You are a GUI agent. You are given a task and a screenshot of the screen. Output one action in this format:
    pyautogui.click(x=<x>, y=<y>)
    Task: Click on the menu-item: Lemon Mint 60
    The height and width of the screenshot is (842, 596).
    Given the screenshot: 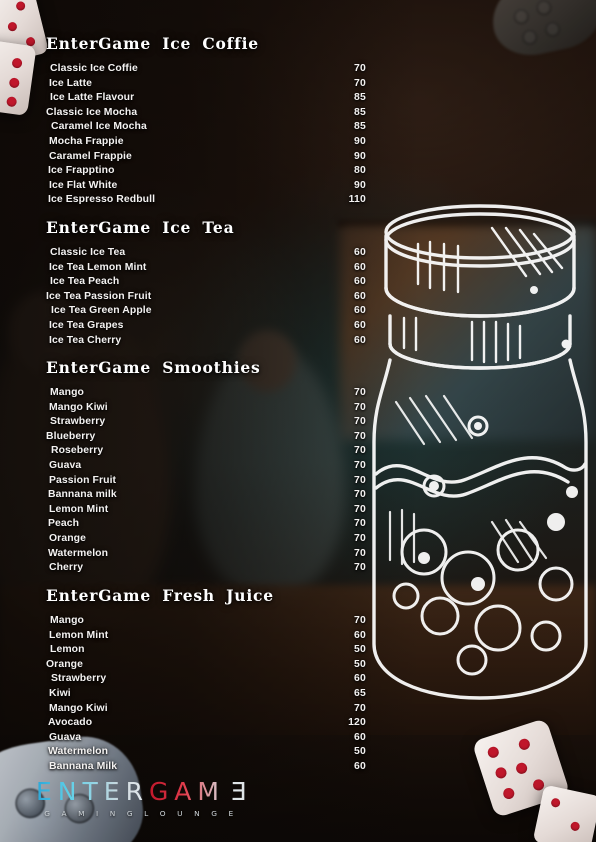 What is the action you would take?
    pyautogui.click(x=206, y=637)
    